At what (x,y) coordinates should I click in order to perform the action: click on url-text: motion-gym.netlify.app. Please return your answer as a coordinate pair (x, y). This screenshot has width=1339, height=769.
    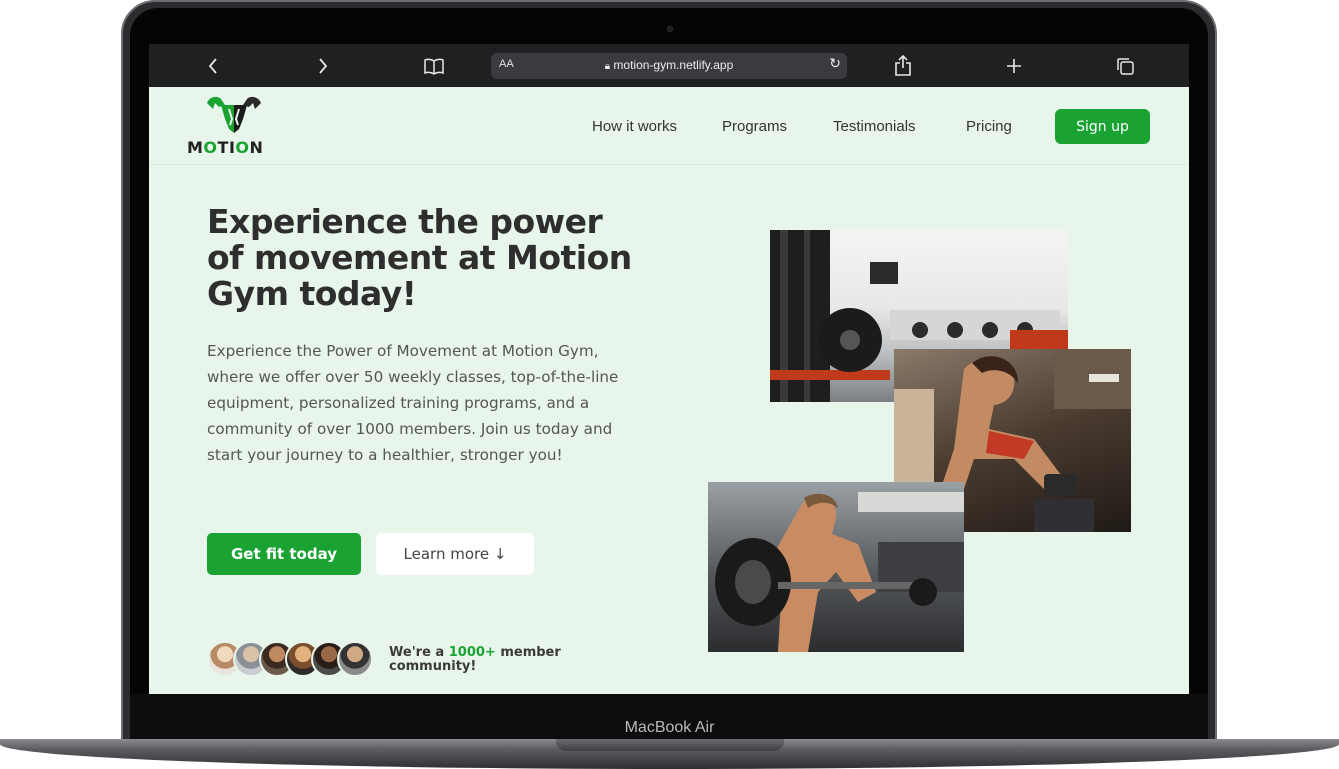
    Looking at the image, I should click on (673, 65).